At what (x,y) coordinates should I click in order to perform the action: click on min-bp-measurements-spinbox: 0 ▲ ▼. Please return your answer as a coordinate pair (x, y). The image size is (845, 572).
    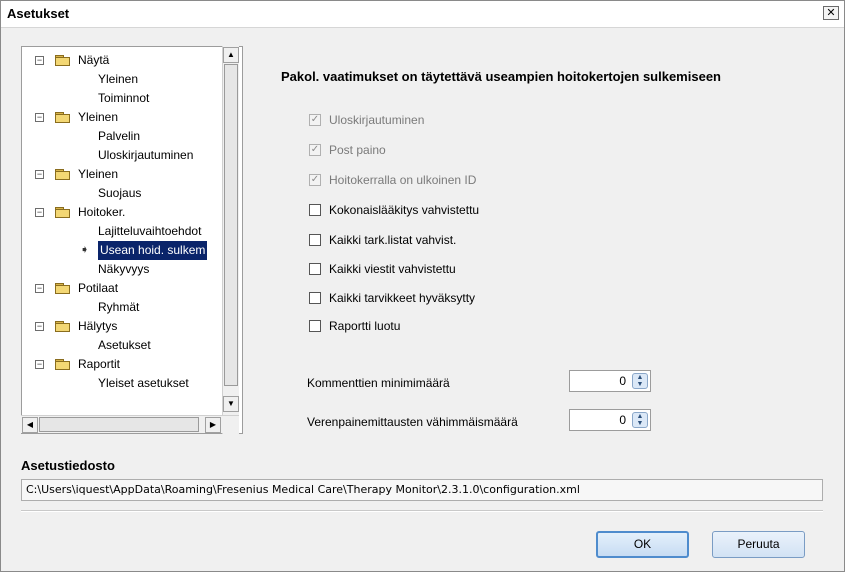
    Looking at the image, I should click on (610, 420).